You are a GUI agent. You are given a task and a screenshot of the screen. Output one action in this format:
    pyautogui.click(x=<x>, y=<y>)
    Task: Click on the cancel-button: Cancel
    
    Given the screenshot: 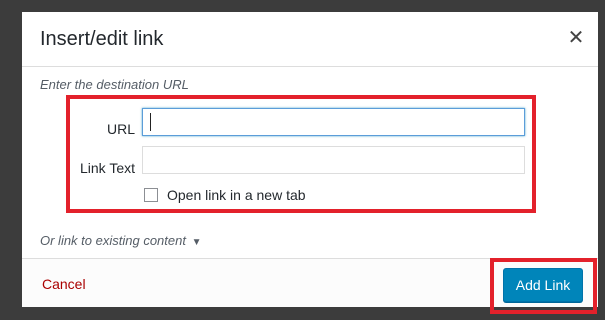 What is the action you would take?
    pyautogui.click(x=64, y=284)
    